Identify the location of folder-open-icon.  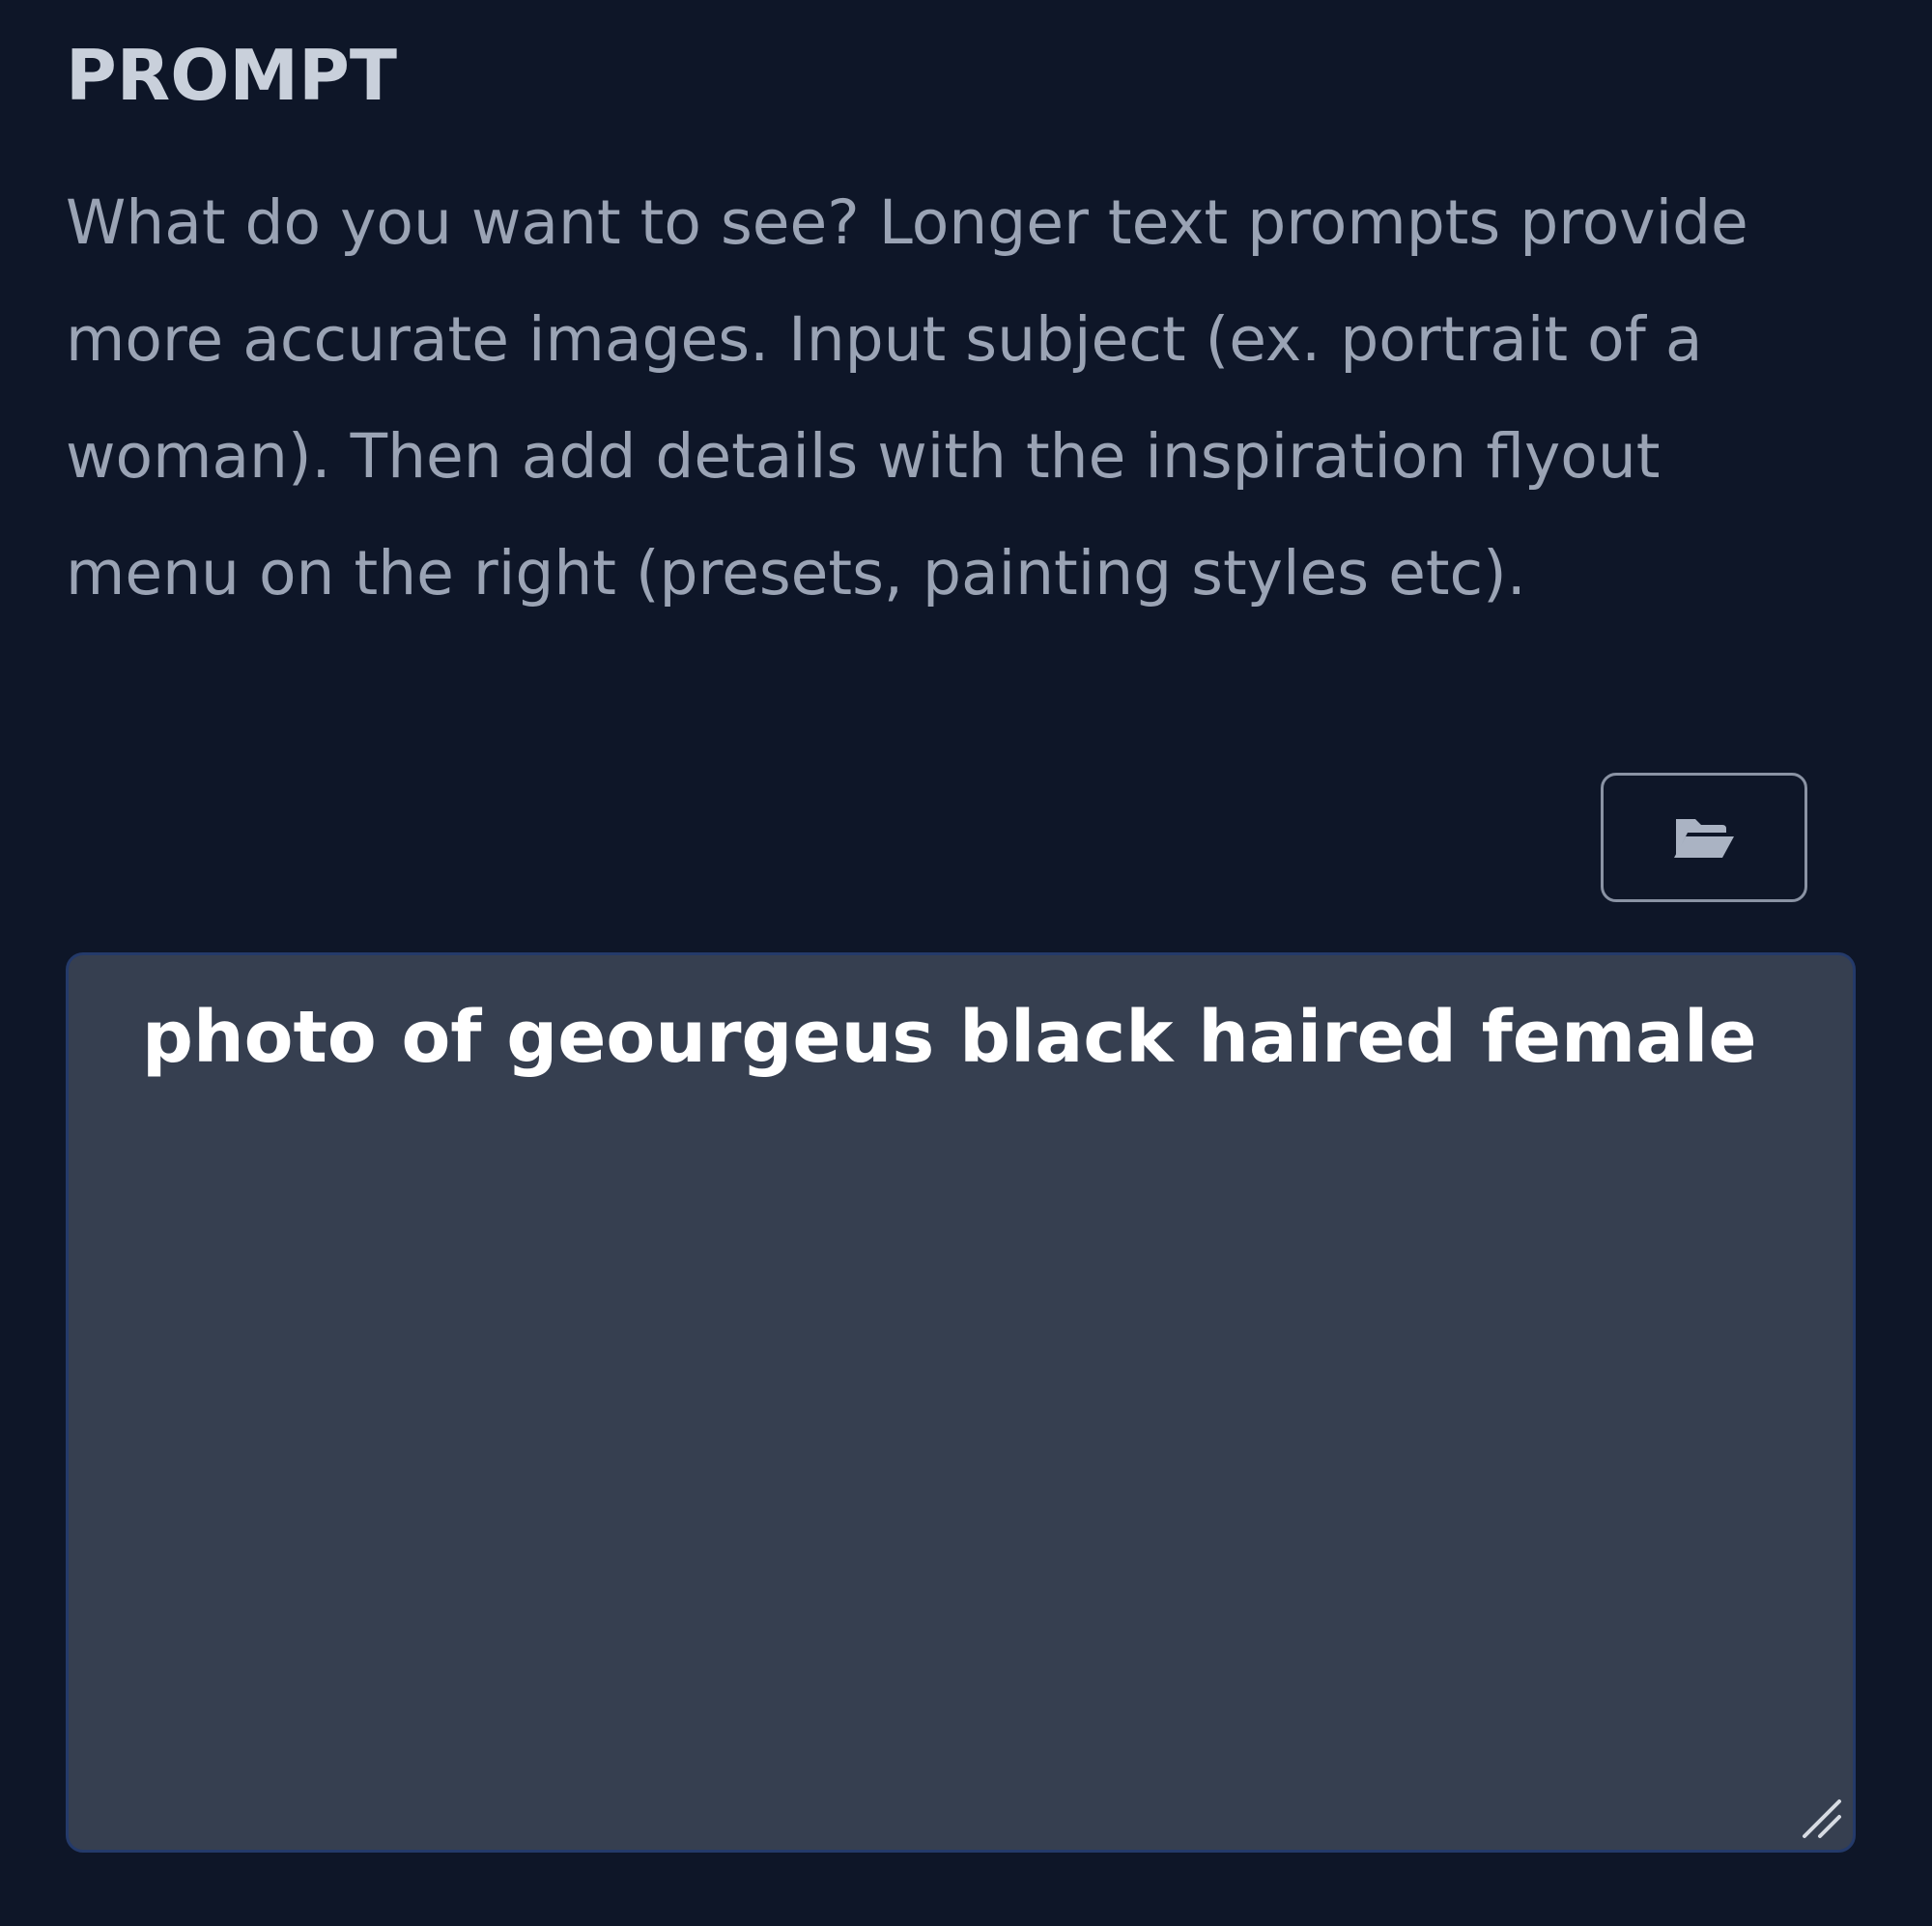
(1704, 837).